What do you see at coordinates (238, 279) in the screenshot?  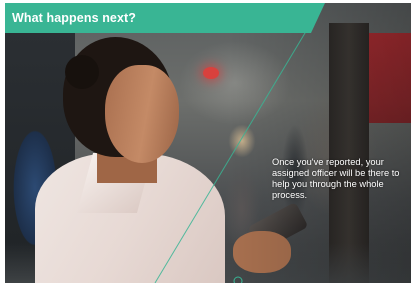 I see `circle-arrow-icon` at bounding box center [238, 279].